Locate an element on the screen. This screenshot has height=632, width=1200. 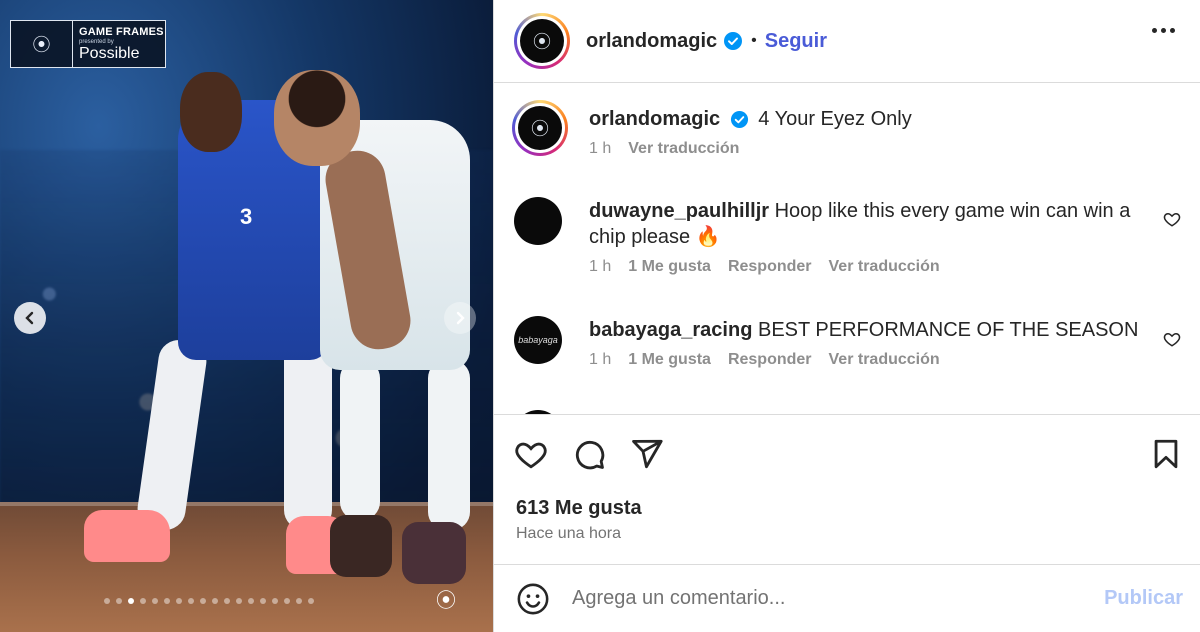
emoji-picker-icon is located at coordinates (533, 599).